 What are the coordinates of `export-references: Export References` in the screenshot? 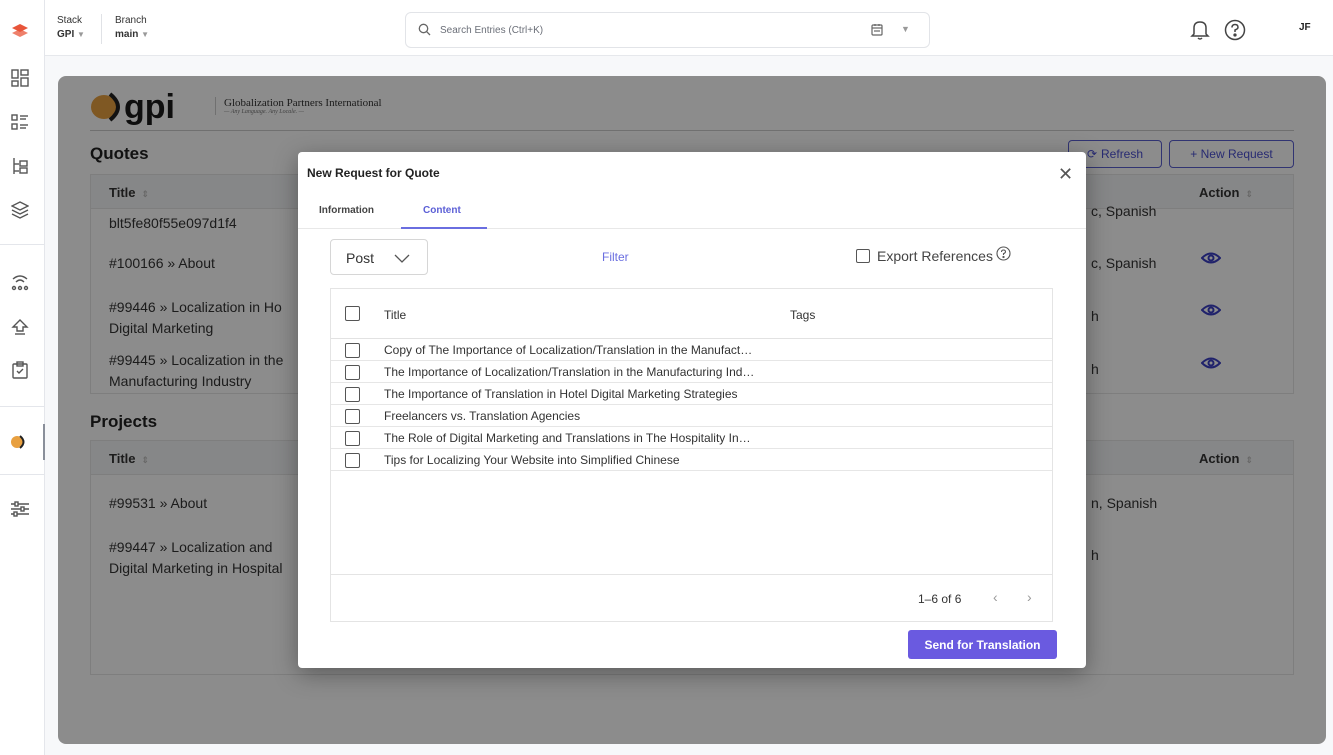 It's located at (933, 256).